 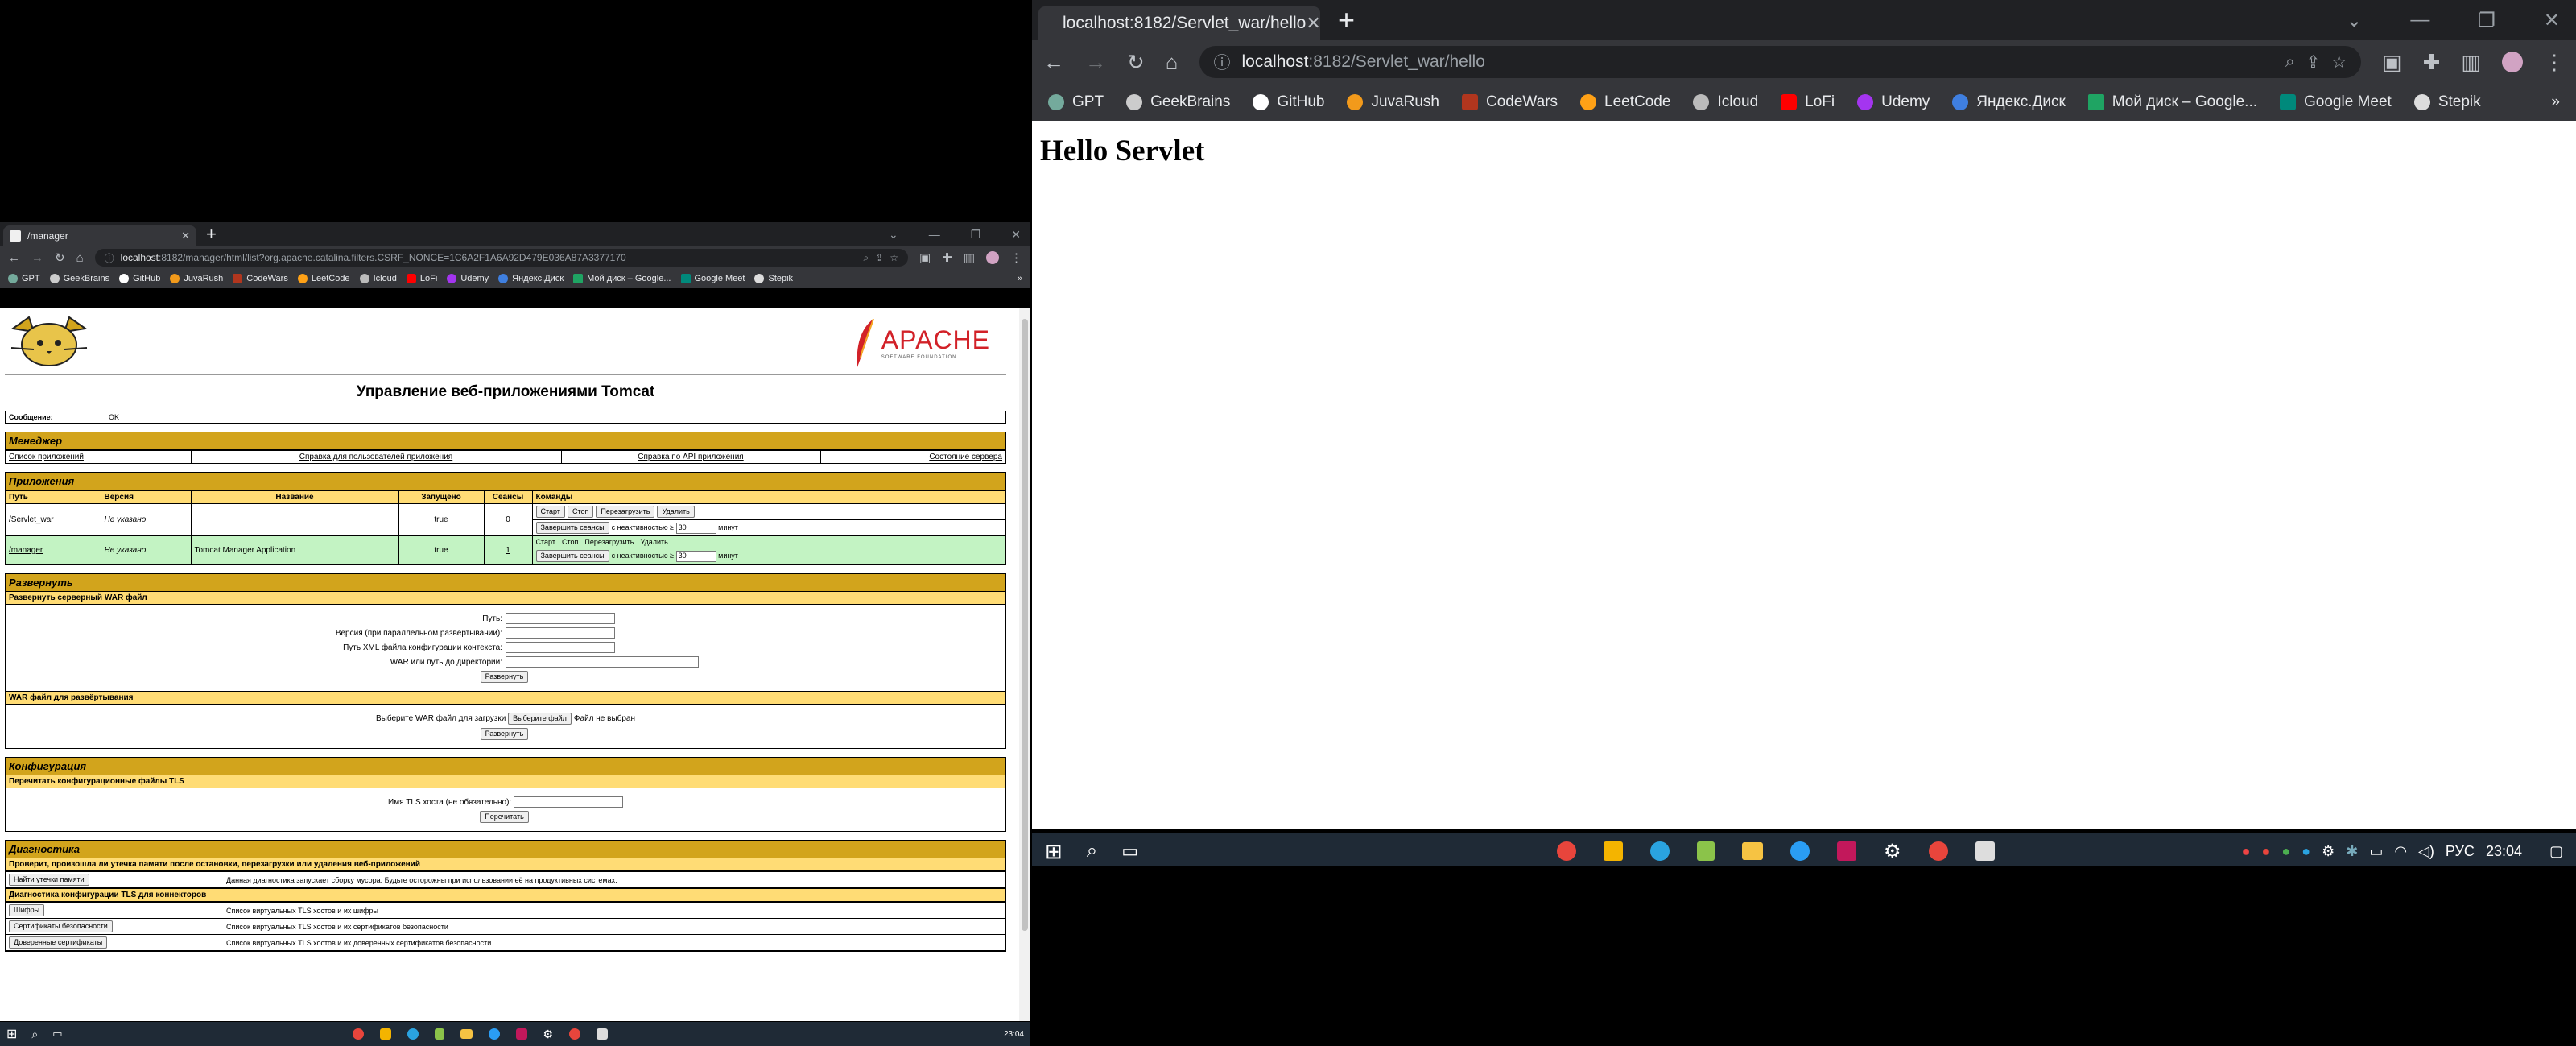 I want to click on scrollbar-thumb, so click(x=1025, y=625).